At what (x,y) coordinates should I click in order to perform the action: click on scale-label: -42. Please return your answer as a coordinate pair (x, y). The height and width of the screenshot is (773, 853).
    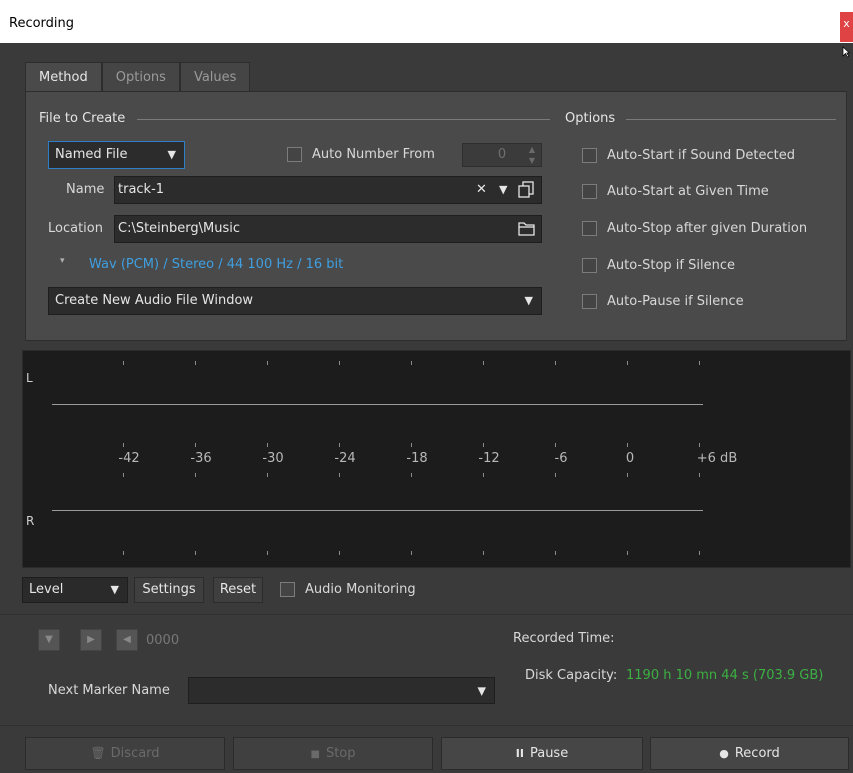
    Looking at the image, I should click on (129, 458).